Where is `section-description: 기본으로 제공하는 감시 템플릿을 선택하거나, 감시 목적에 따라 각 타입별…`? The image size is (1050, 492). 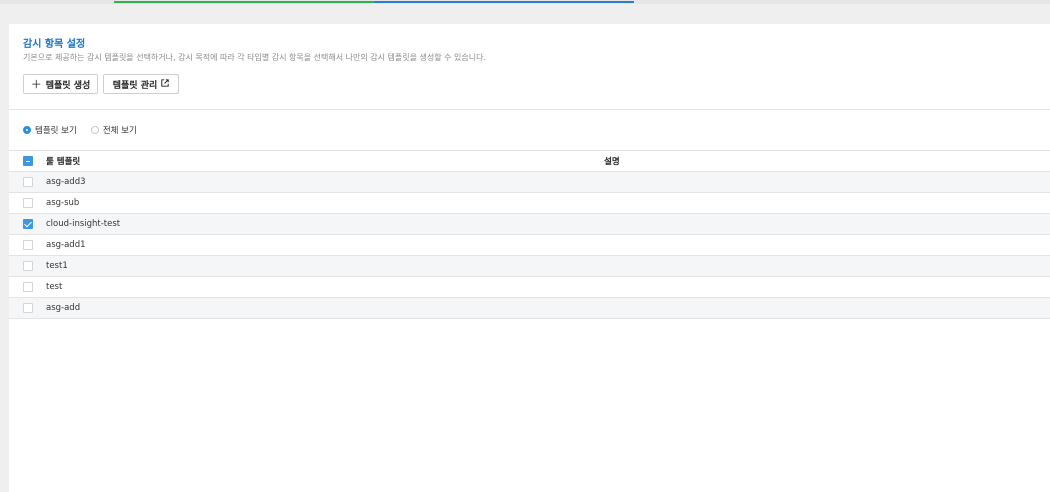 section-description: 기본으로 제공하는 감시 템플릿을 선택하거나, 감시 목적에 따라 각 타입별… is located at coordinates (255, 57).